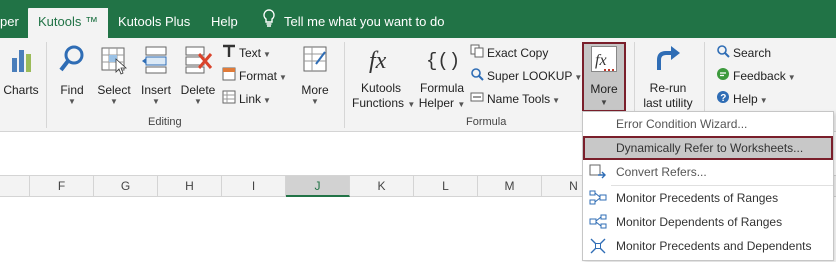  I want to click on feedback-icon, so click(723, 77).